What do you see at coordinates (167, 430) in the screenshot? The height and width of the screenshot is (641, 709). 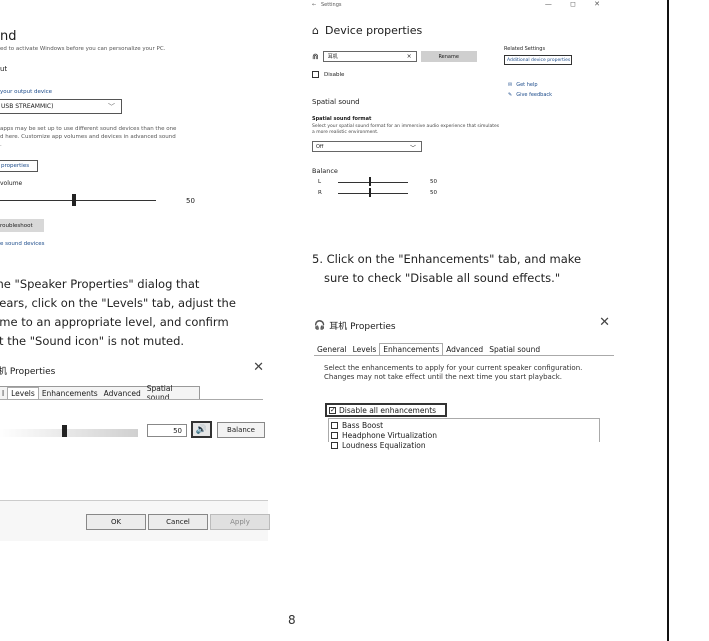 I see `level-value-input: 50` at bounding box center [167, 430].